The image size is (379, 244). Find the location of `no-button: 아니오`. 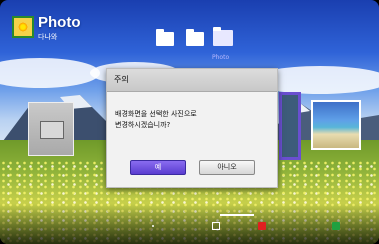

no-button: 아니오 is located at coordinates (227, 167).